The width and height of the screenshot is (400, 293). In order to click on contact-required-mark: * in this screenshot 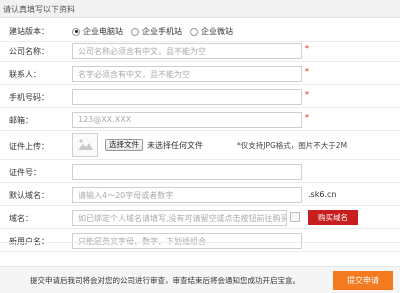, I will do `click(307, 71)`.